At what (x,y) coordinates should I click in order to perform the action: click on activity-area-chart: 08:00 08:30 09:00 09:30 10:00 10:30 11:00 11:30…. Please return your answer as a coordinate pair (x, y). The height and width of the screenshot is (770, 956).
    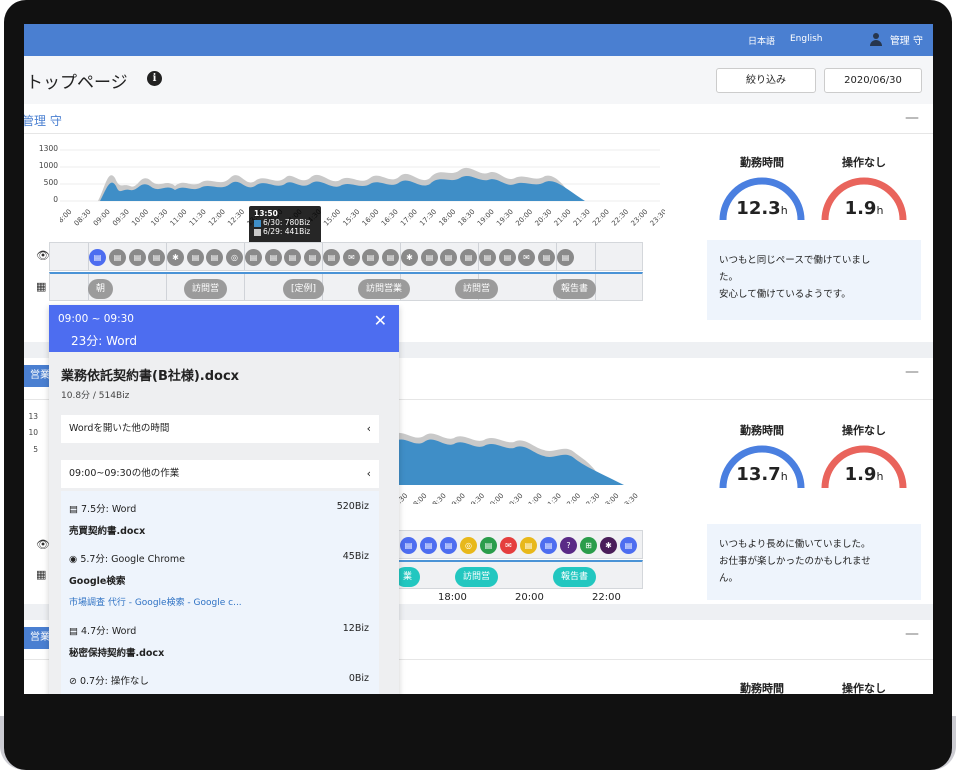
    Looking at the image, I should click on (362, 188).